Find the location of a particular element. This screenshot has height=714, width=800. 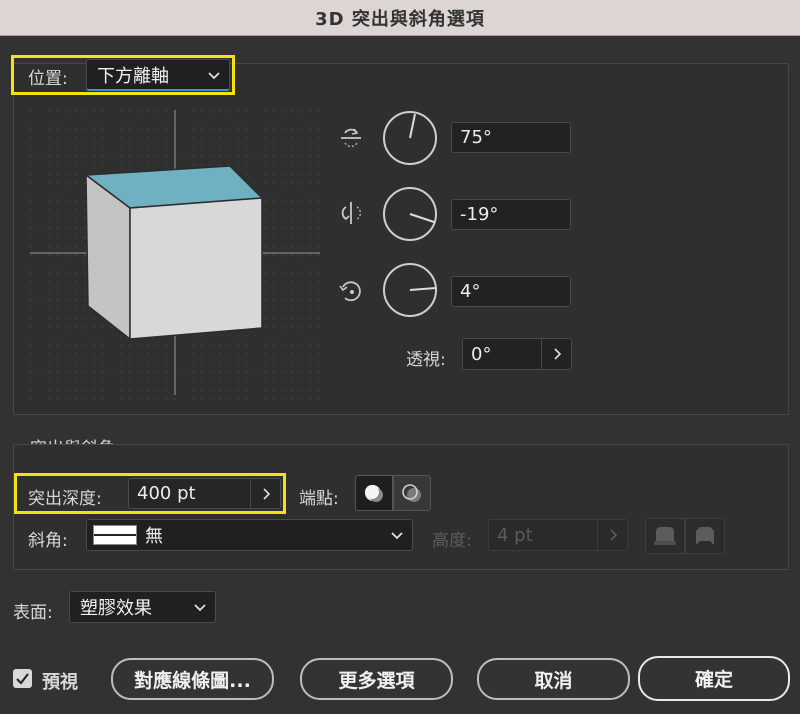

perspective-input: 0° is located at coordinates (517, 354).